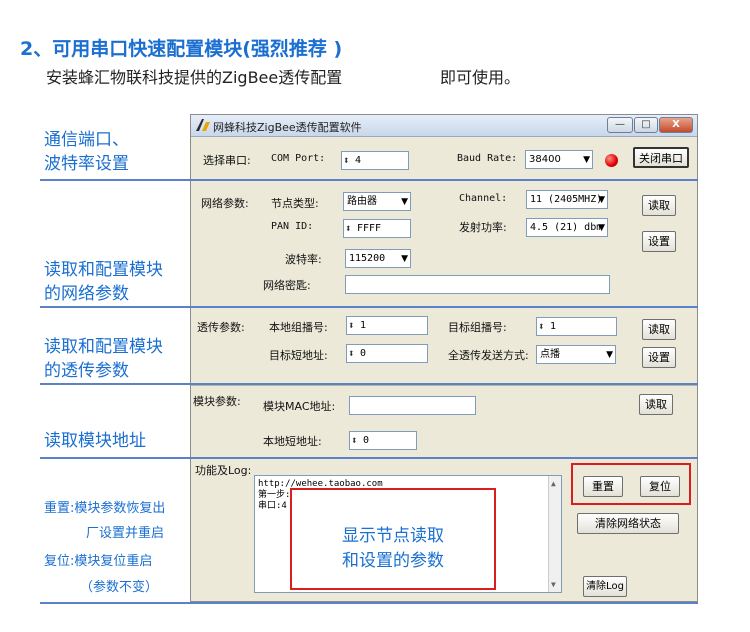 The height and width of the screenshot is (632, 750). I want to click on bee-logo-icon, so click(203, 125).